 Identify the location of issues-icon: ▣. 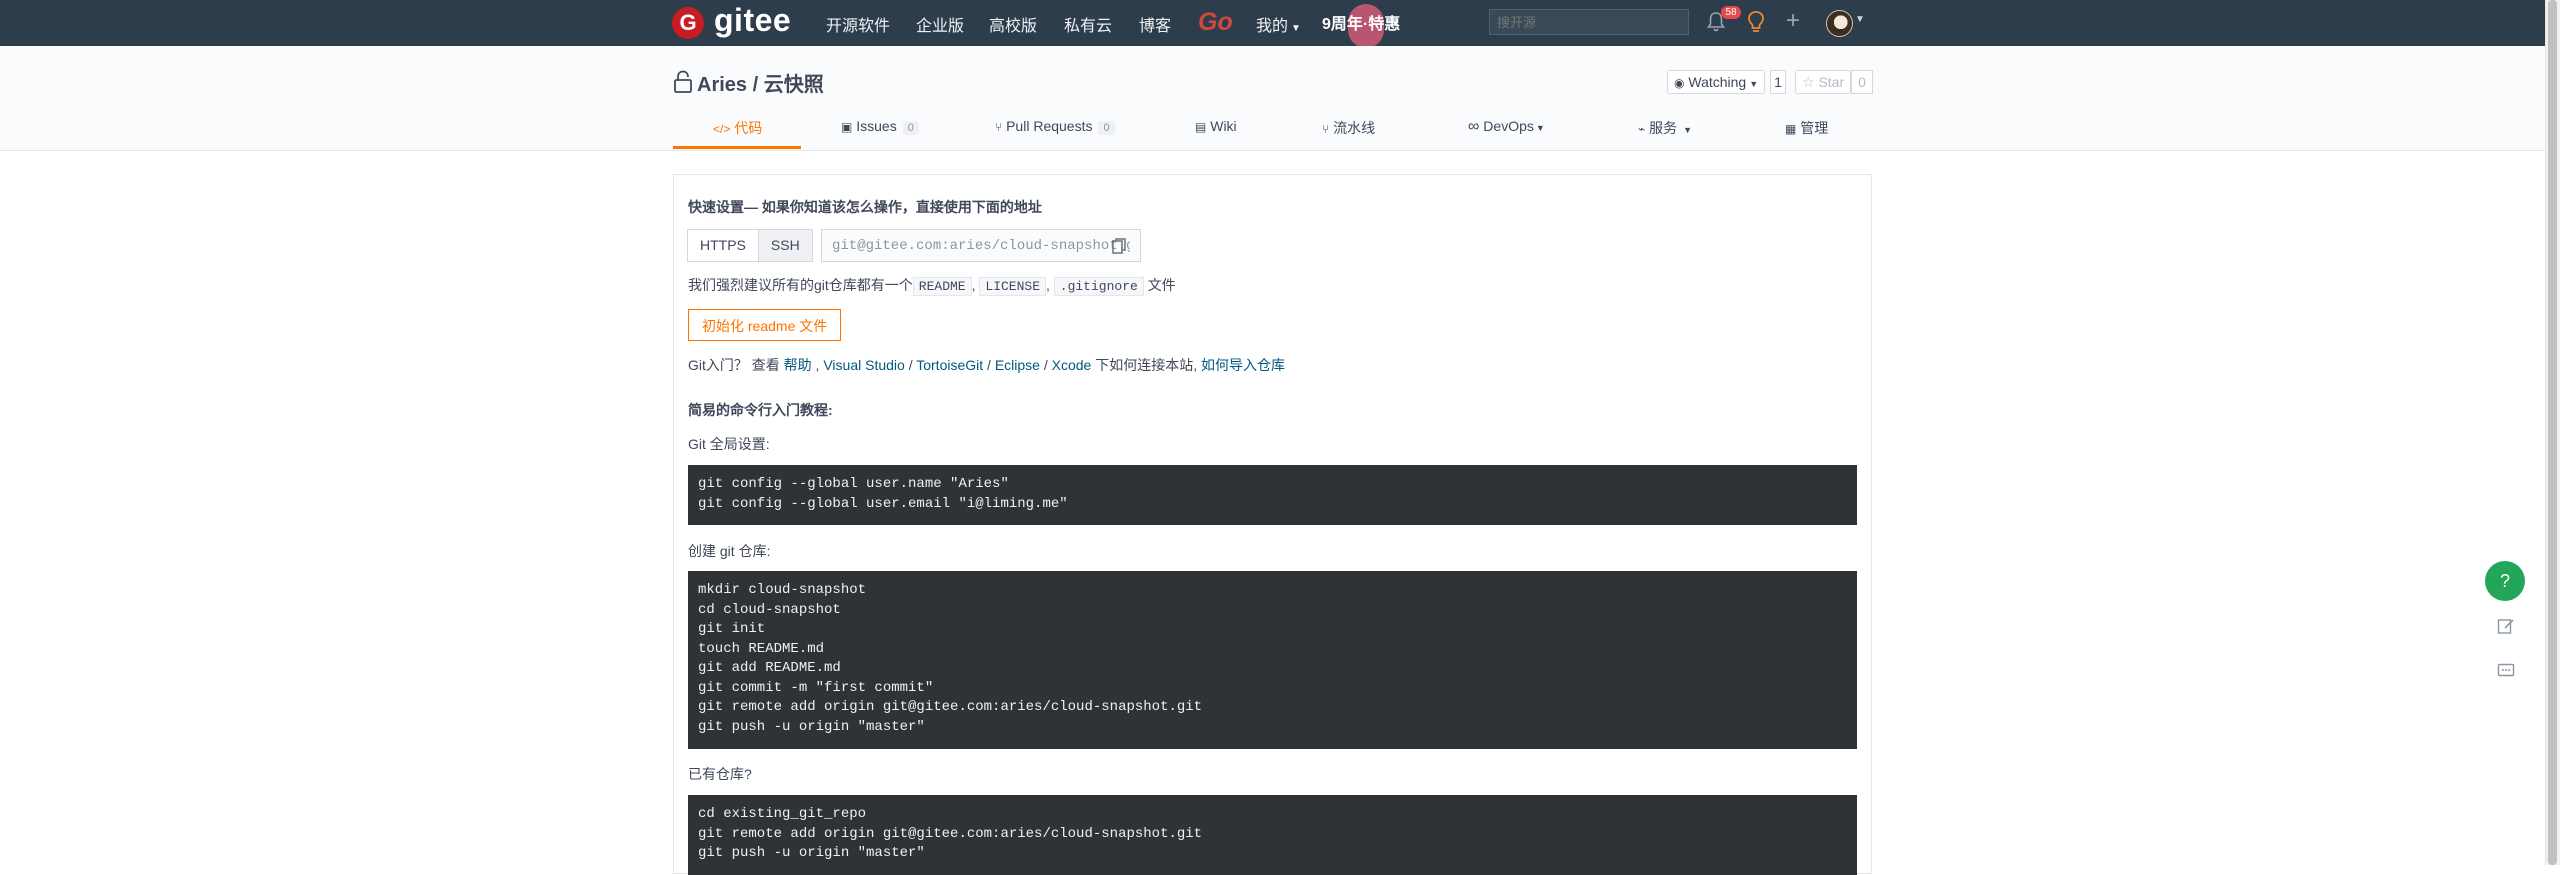
(847, 127).